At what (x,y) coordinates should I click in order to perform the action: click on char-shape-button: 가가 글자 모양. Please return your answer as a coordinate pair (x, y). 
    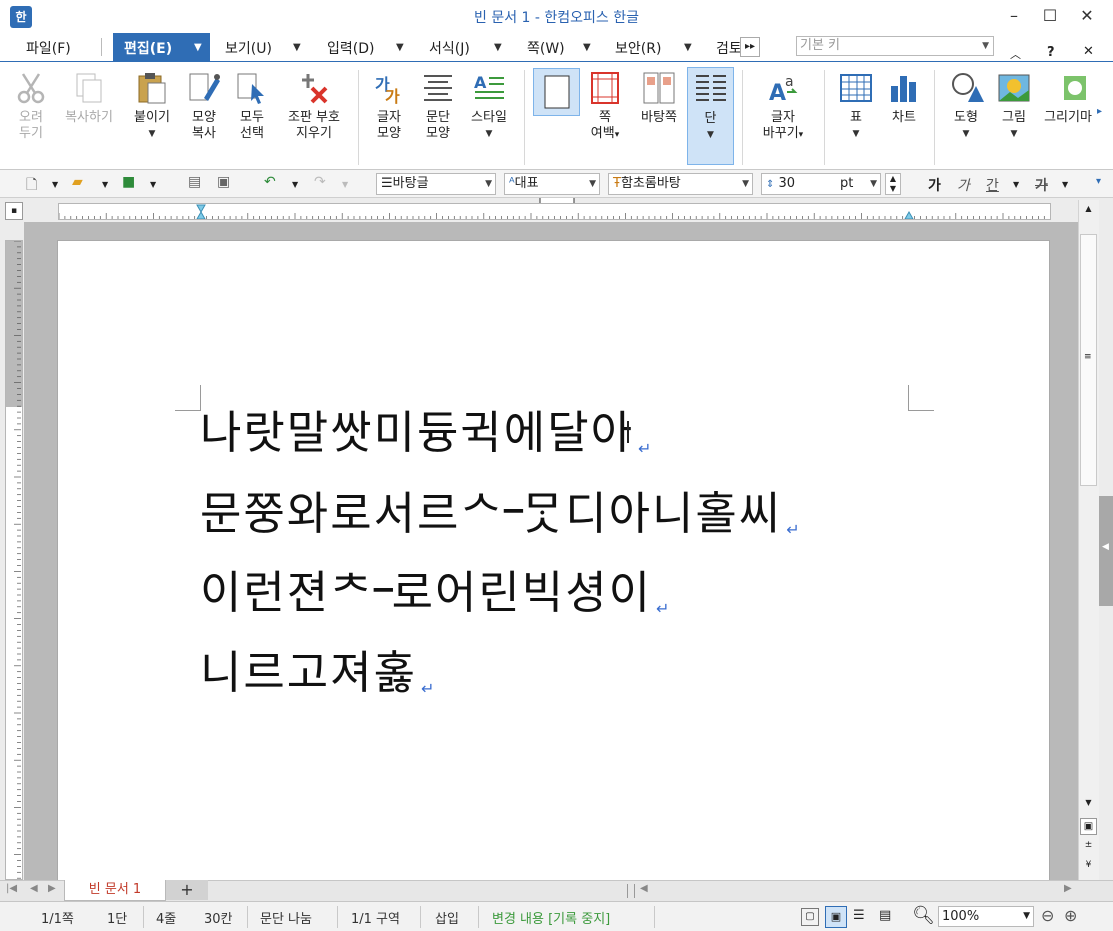
    Looking at the image, I should click on (389, 106).